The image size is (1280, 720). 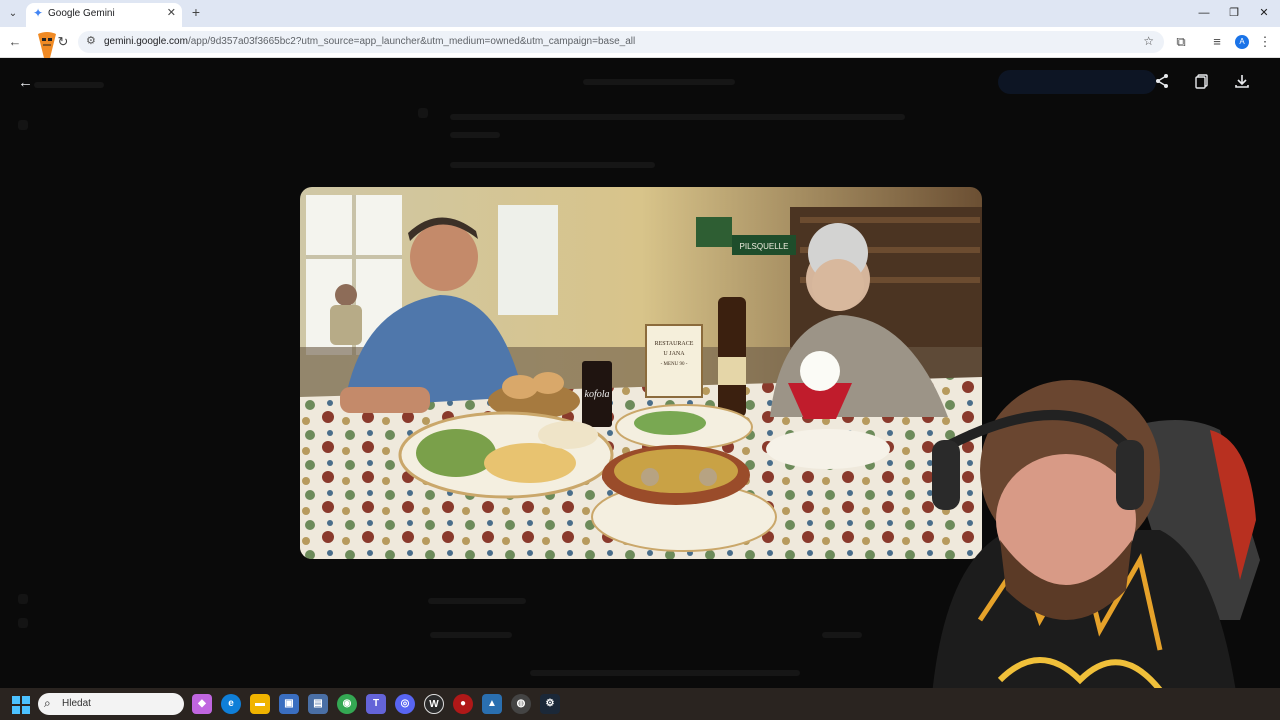 I want to click on bookmark-star-icon: ☆, so click(x=1148, y=41).